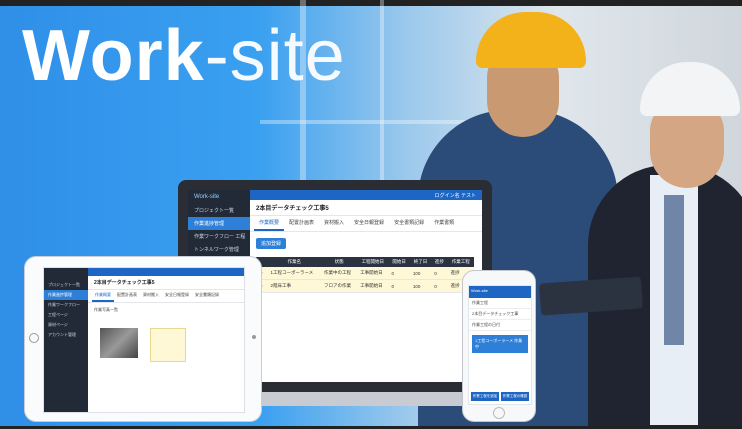 This screenshot has width=742, height=429. Describe the element at coordinates (119, 343) in the screenshot. I see `photo-thumbnail` at that location.